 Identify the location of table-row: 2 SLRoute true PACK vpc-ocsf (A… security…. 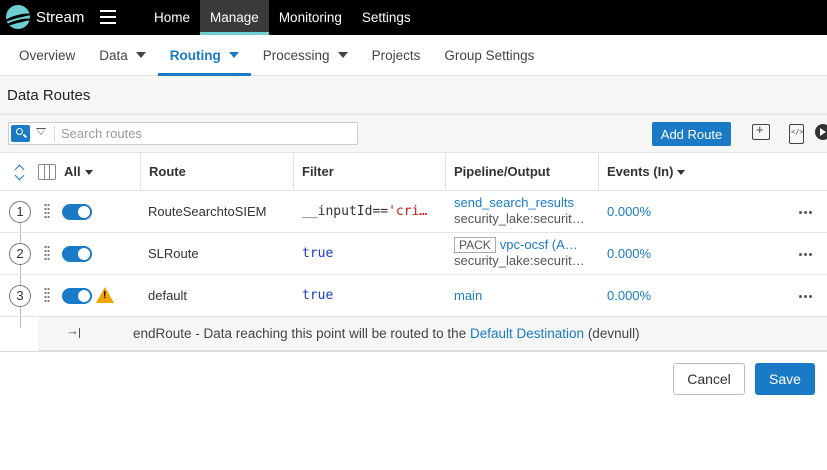
(413, 254).